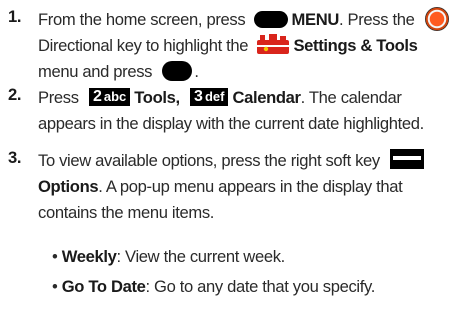  Describe the element at coordinates (109, 97) in the screenshot. I see `key-2-icon: 2 abc` at that location.